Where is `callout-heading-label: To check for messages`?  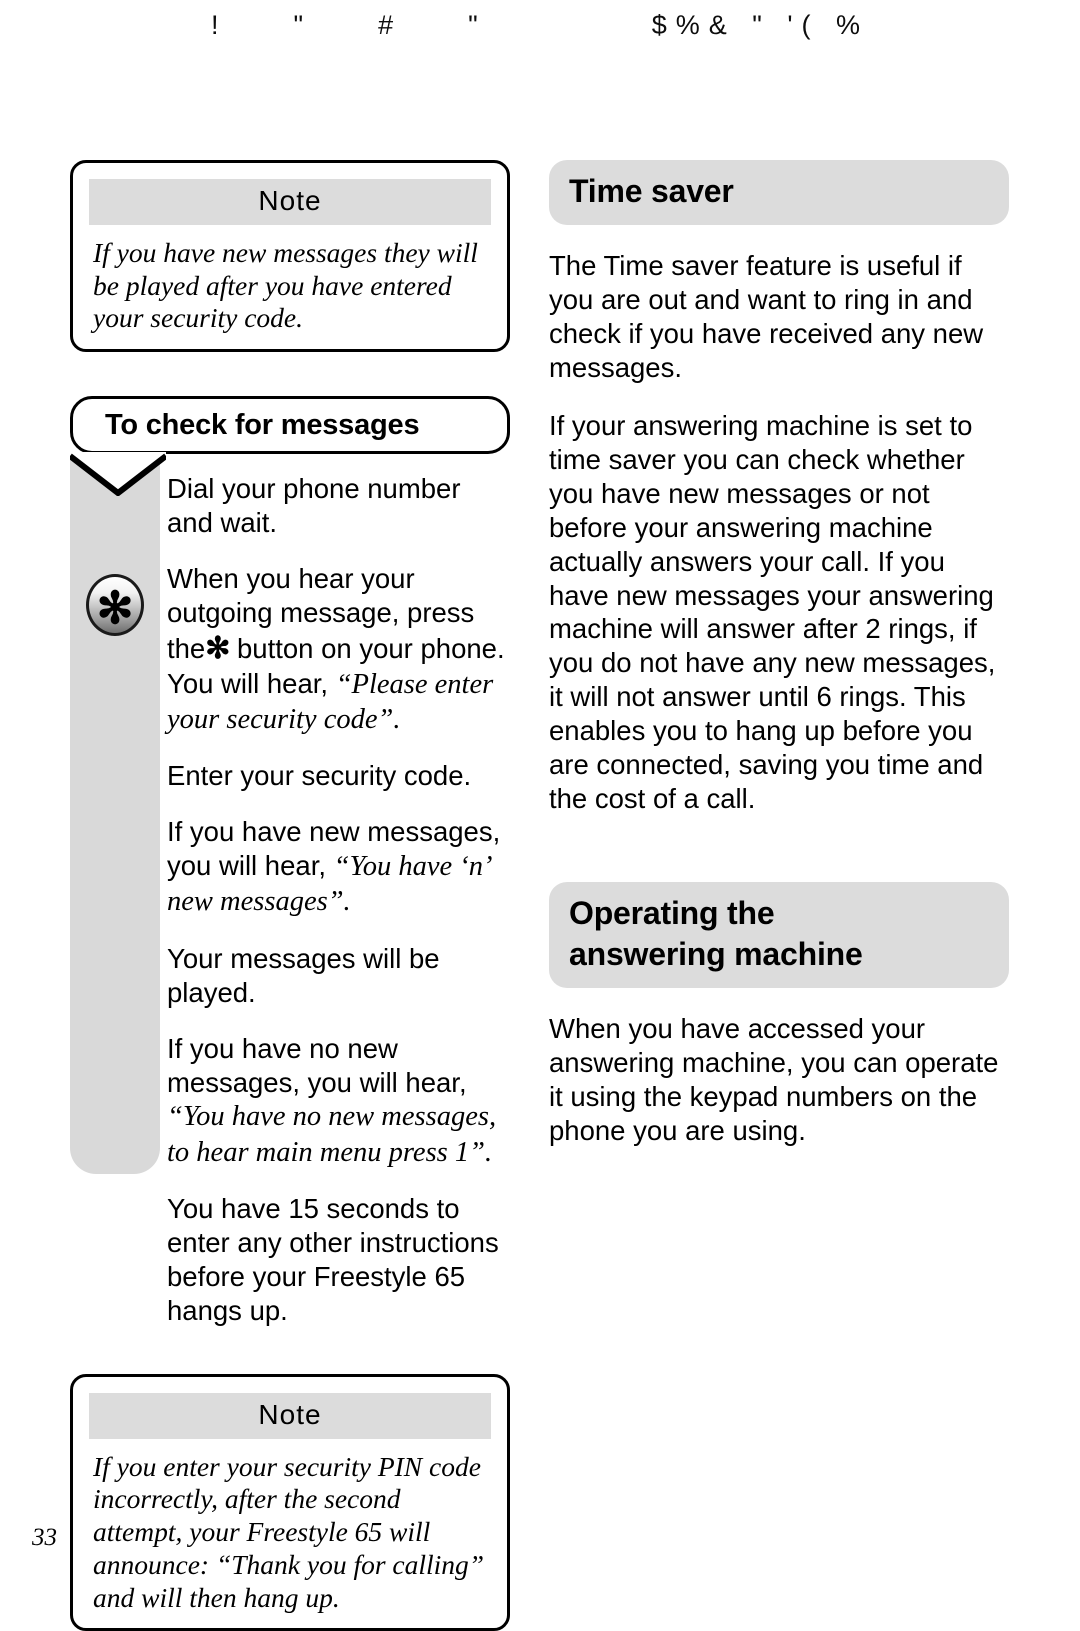
callout-heading-label: To check for messages is located at coordinates (262, 424).